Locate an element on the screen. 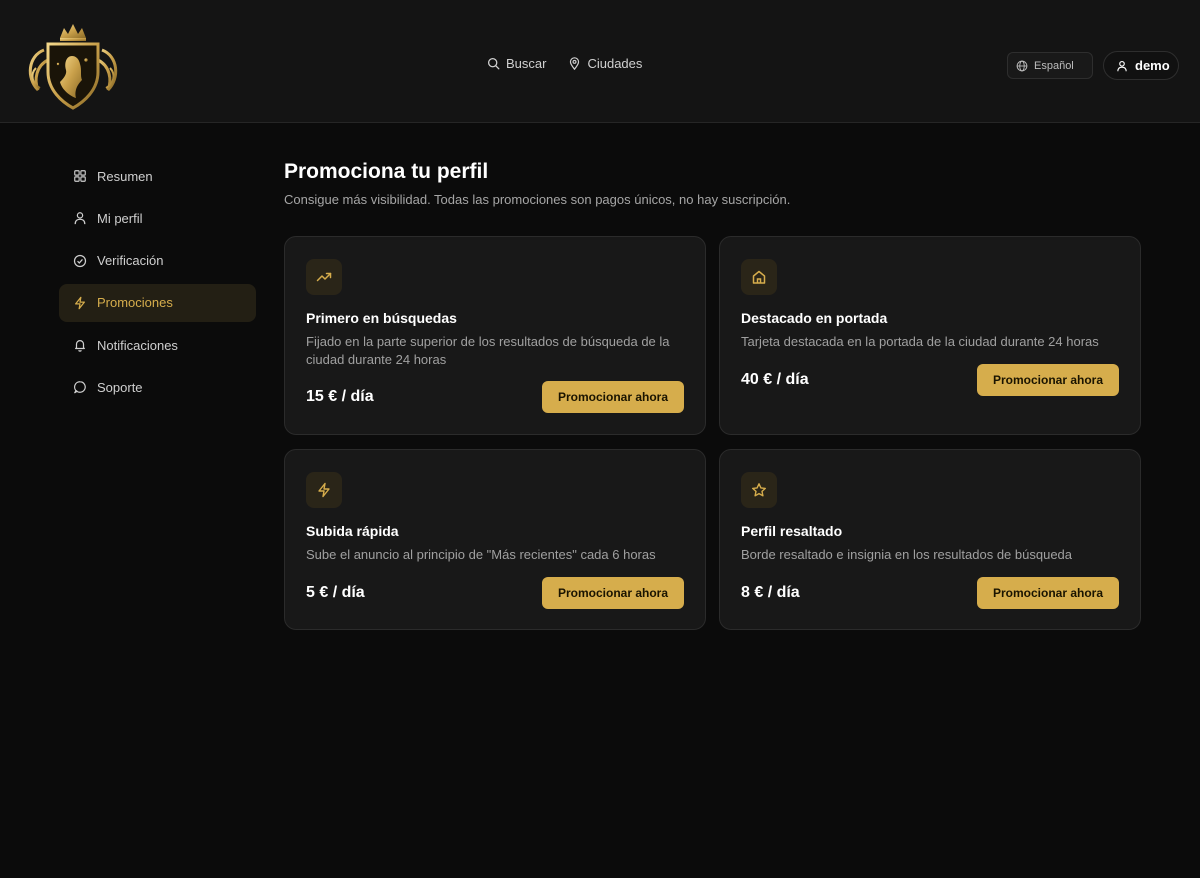 Image resolution: width=1200 pixels, height=878 pixels. search-icon is located at coordinates (493, 63).